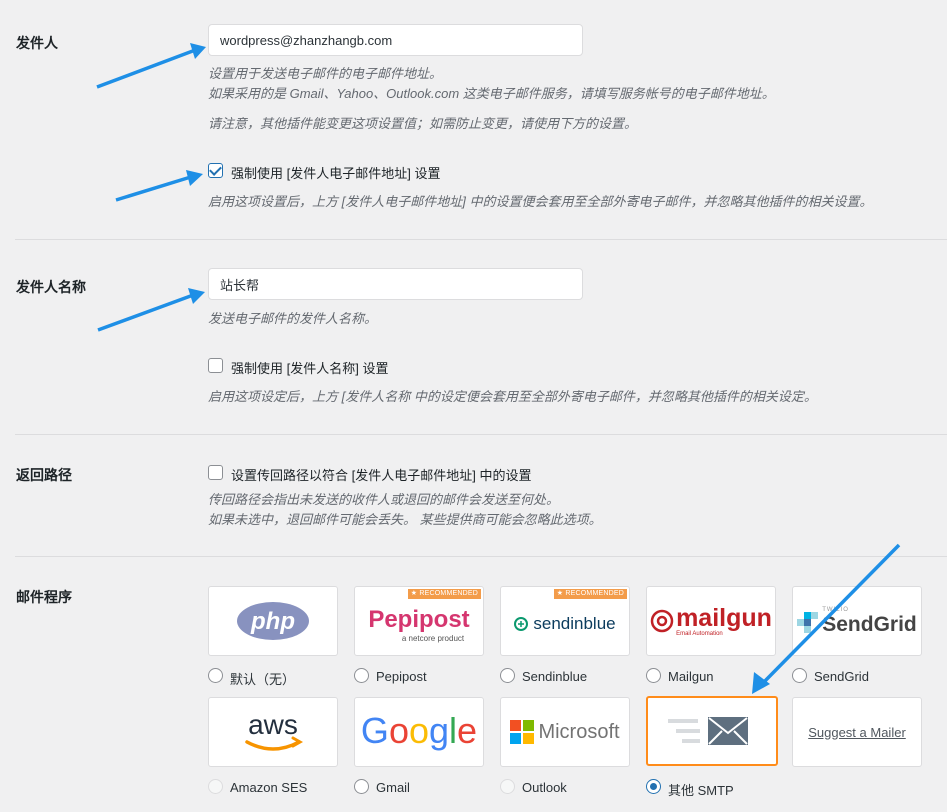  I want to click on from-email-desc-1: 设置用于发送电子邮件的电子邮件地址。, so click(325, 73).